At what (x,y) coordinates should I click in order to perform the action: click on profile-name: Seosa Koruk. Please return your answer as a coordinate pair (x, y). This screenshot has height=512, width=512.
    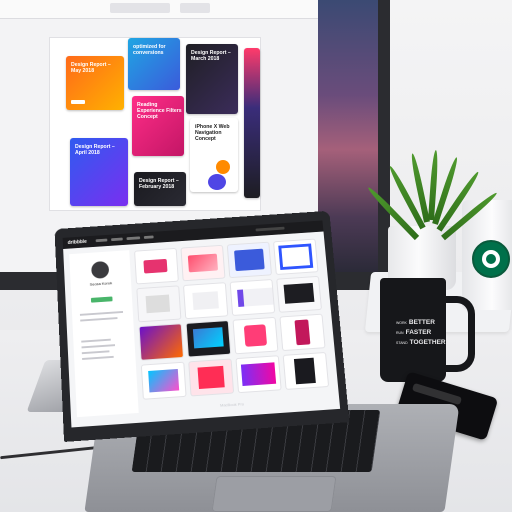
    Looking at the image, I should click on (101, 283).